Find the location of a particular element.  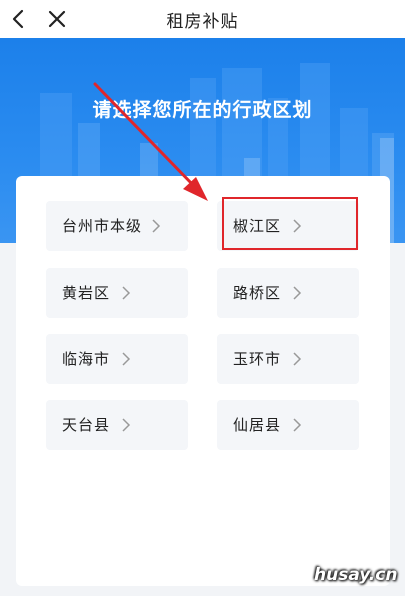

district-label: 天台县 is located at coordinates (86, 425).